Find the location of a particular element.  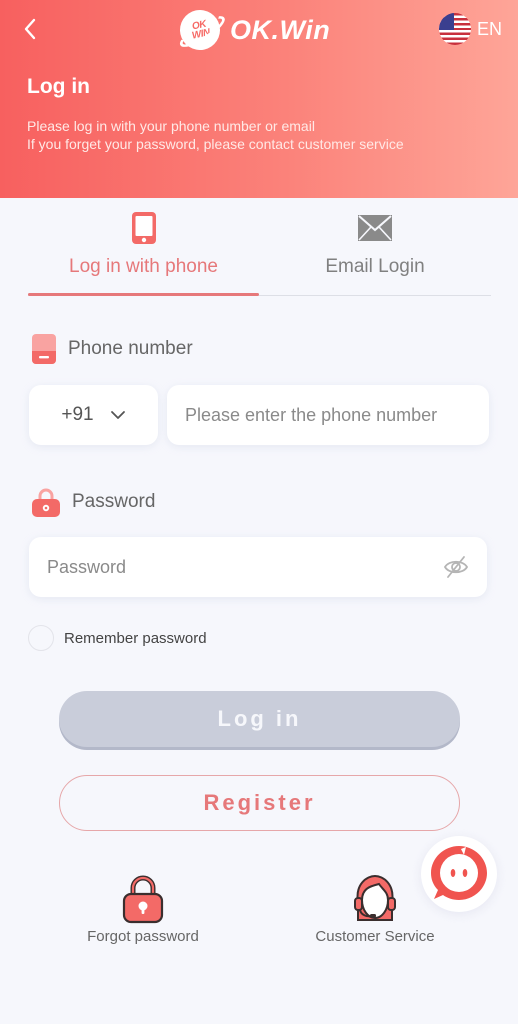

us-flag-icon is located at coordinates (454, 29).